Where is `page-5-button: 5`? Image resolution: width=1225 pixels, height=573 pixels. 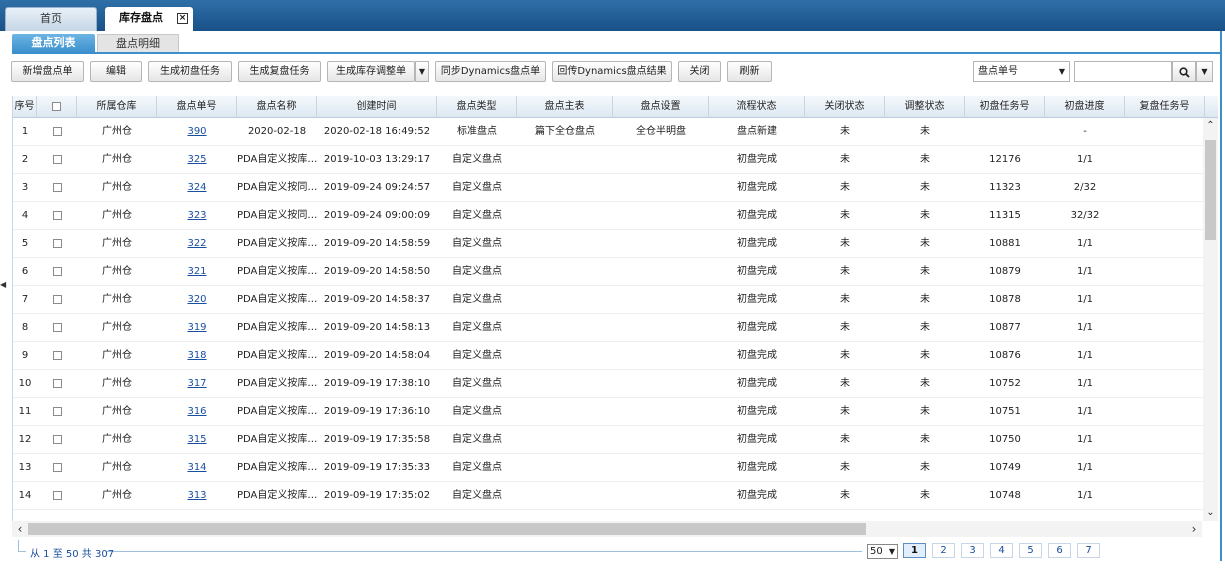
page-5-button: 5 is located at coordinates (1030, 550).